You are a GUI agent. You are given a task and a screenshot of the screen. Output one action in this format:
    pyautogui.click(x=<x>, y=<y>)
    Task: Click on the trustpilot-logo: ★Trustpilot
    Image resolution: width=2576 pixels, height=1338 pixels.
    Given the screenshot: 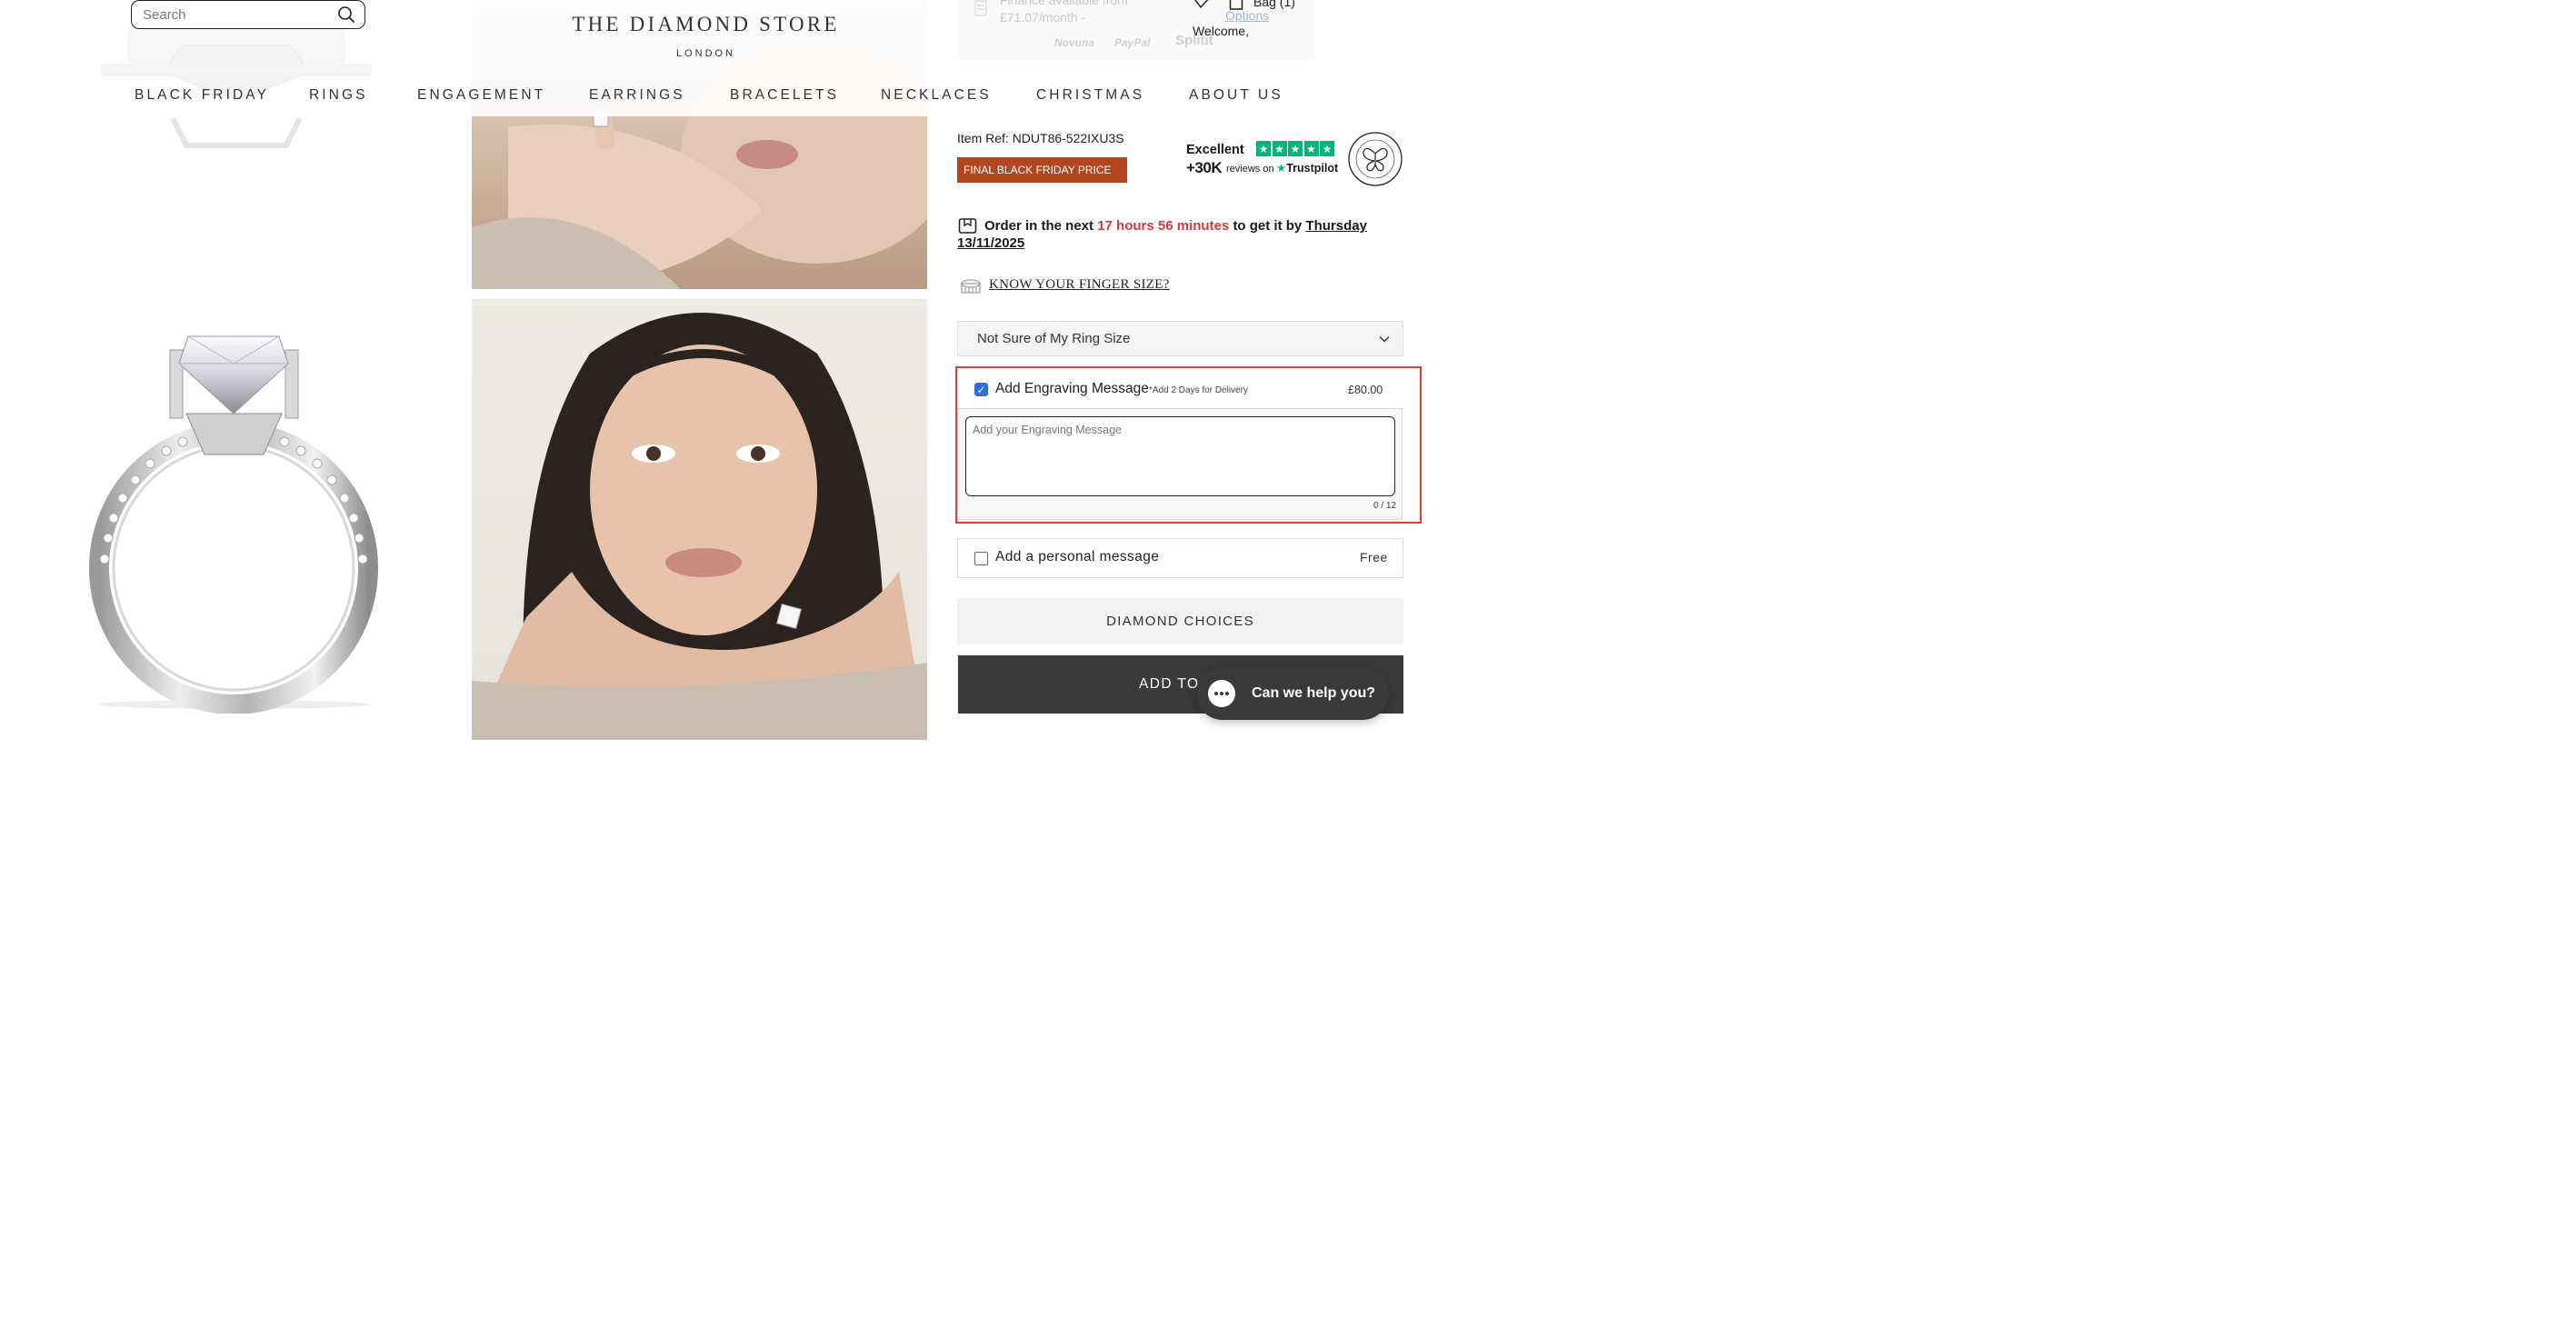 What is the action you would take?
    pyautogui.click(x=1307, y=168)
    